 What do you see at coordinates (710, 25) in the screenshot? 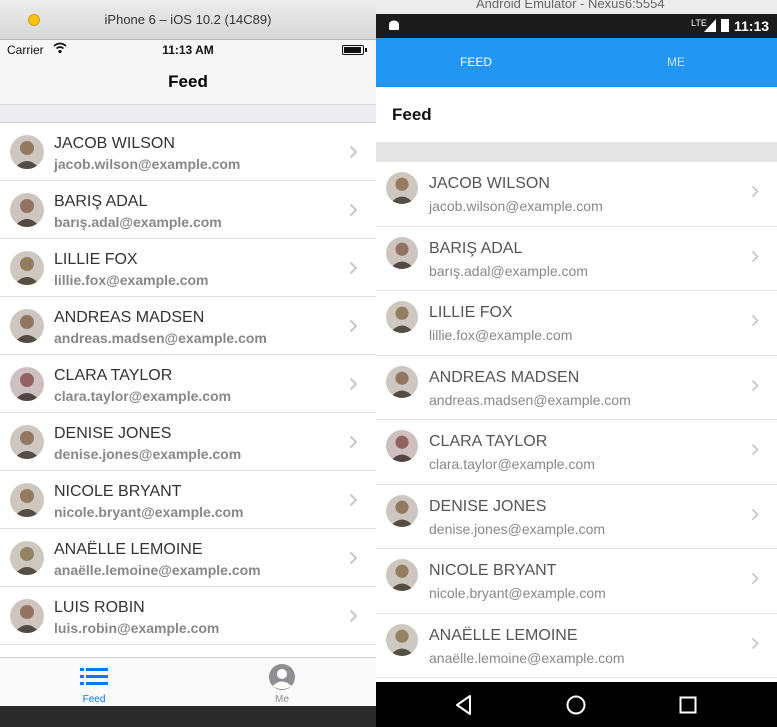
I see `signal-icon` at bounding box center [710, 25].